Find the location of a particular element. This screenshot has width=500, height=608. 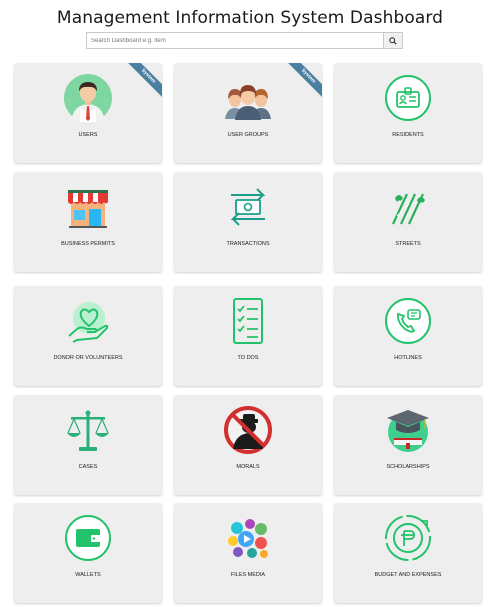

wallet-icon is located at coordinates (88, 538).